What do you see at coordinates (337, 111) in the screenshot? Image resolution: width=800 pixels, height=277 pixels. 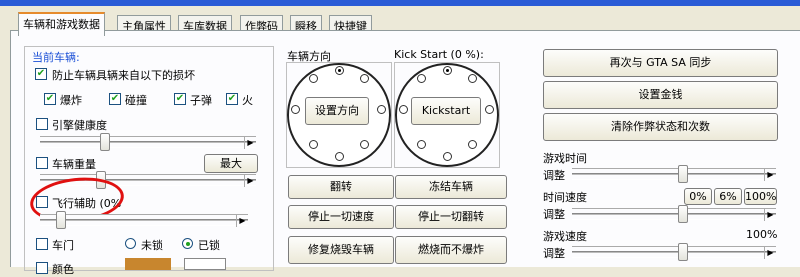 I see `set-direction-button: 设置方向` at bounding box center [337, 111].